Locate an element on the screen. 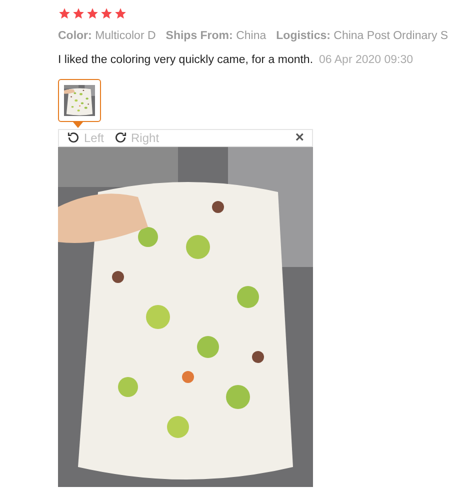  attribute-text: Color: Multicolor D is located at coordinates (107, 36).